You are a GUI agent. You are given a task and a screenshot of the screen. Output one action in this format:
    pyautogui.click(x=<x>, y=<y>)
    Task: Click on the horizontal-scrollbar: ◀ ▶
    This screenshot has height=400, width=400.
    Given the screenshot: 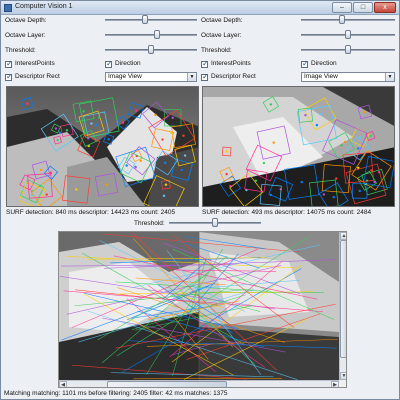 What is the action you would take?
    pyautogui.click(x=199, y=383)
    